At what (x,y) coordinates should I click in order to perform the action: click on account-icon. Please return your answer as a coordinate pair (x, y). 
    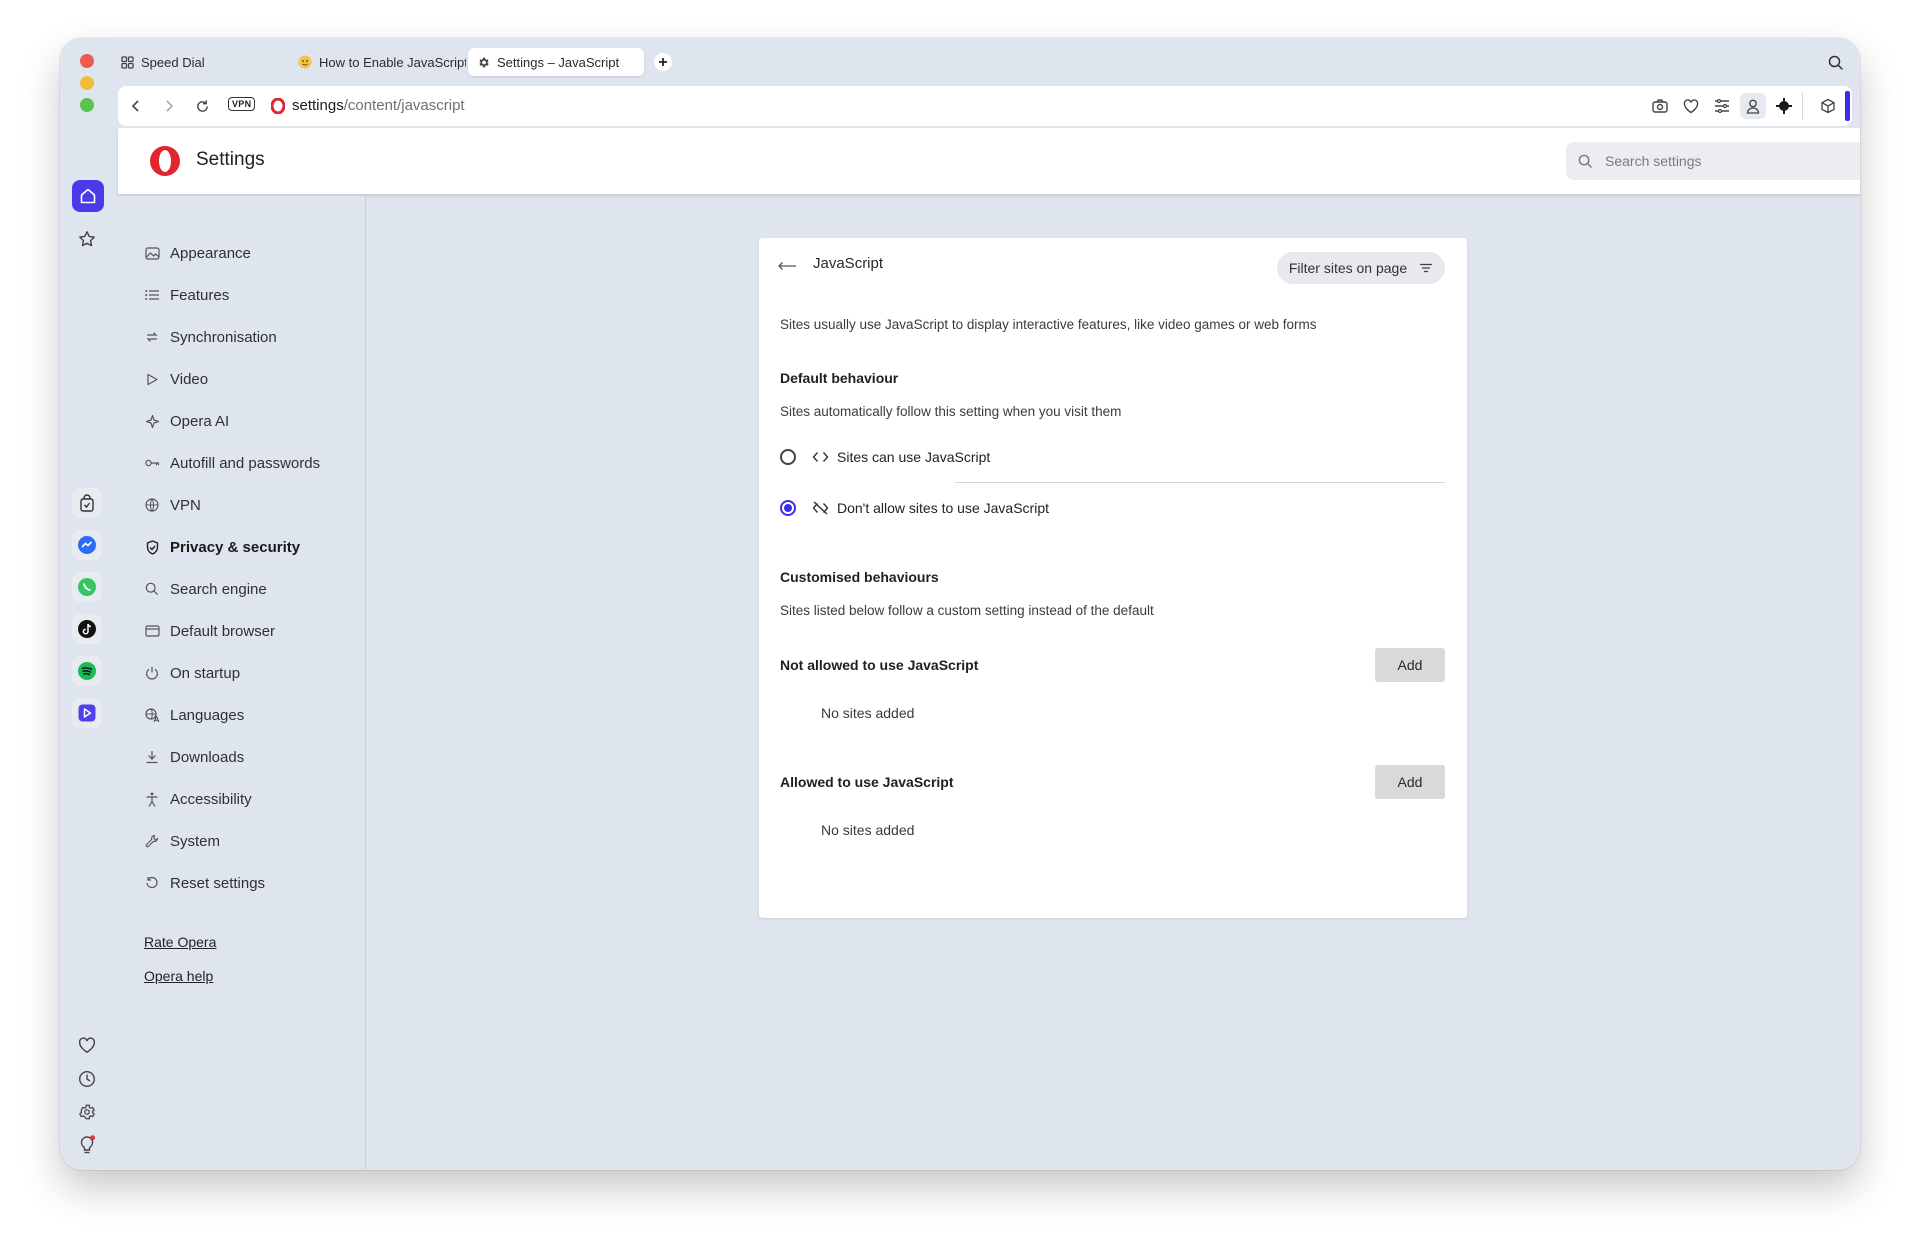
    Looking at the image, I should click on (1753, 106).